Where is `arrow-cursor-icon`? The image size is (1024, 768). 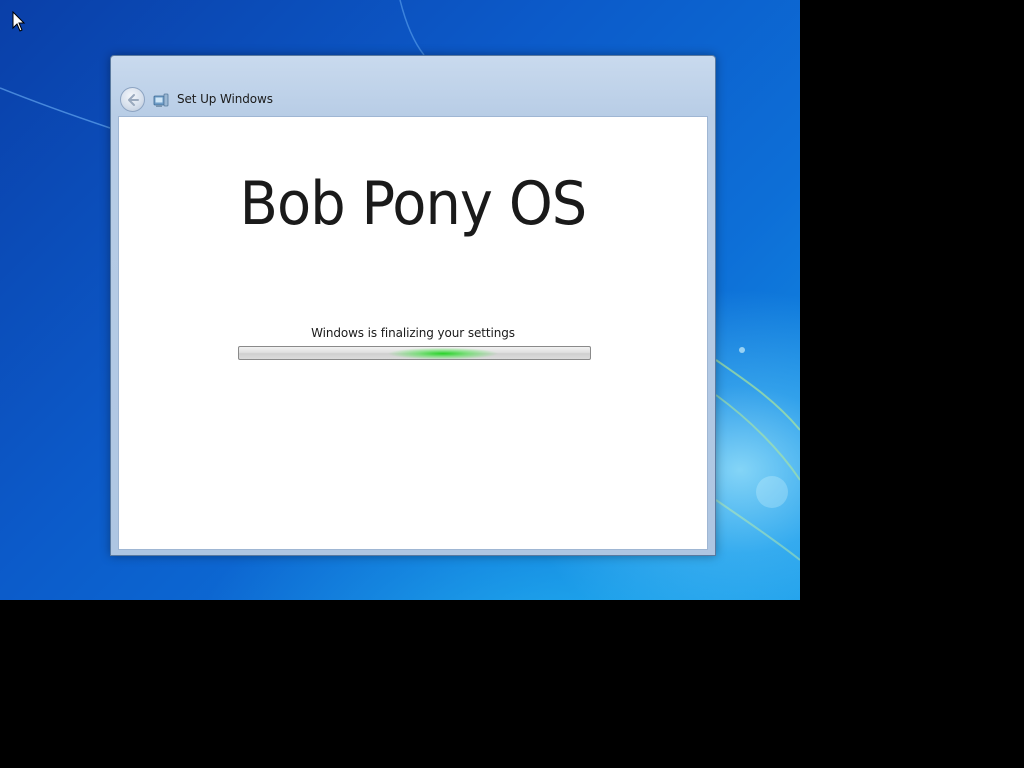 arrow-cursor-icon is located at coordinates (19, 21).